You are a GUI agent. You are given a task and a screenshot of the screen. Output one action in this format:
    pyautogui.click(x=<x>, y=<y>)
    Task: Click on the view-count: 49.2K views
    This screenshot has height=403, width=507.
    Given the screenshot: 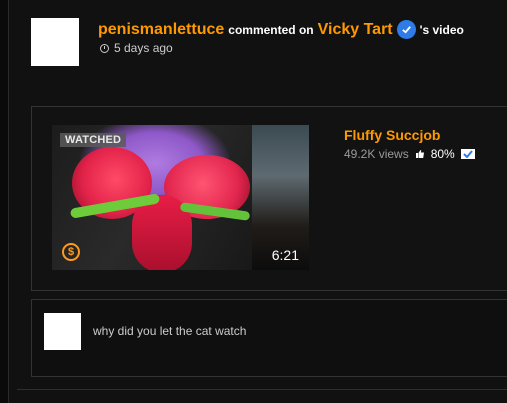 What is the action you would take?
    pyautogui.click(x=376, y=154)
    